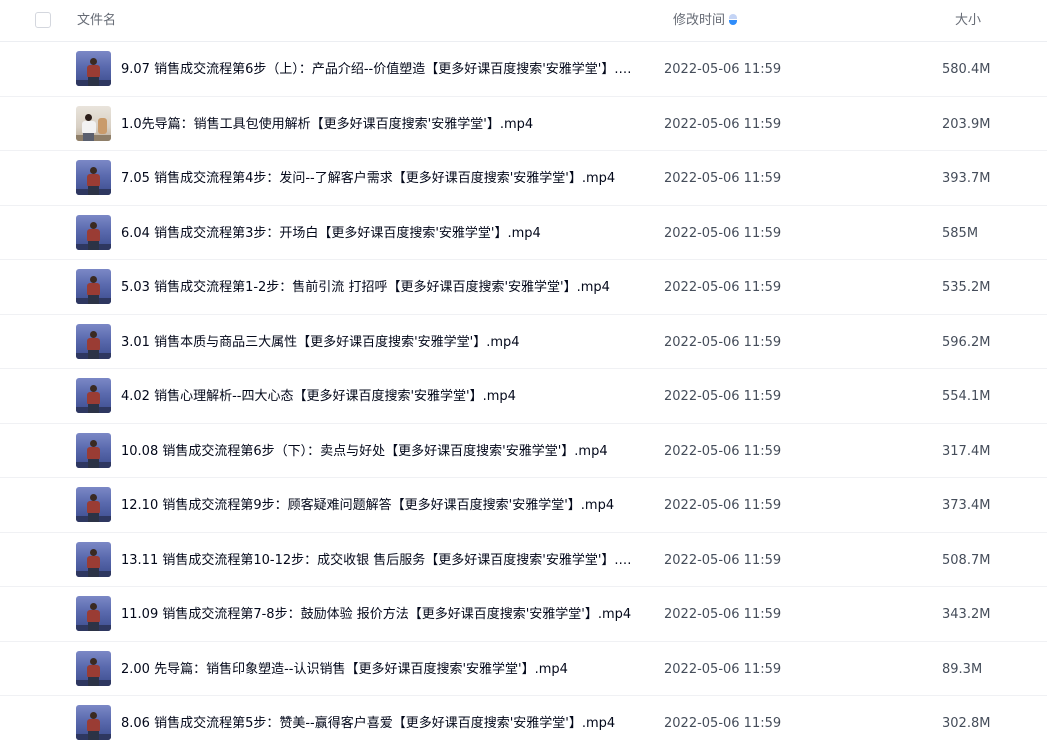 The image size is (1047, 745). What do you see at coordinates (966, 560) in the screenshot?
I see `file-size: 508.7M` at bounding box center [966, 560].